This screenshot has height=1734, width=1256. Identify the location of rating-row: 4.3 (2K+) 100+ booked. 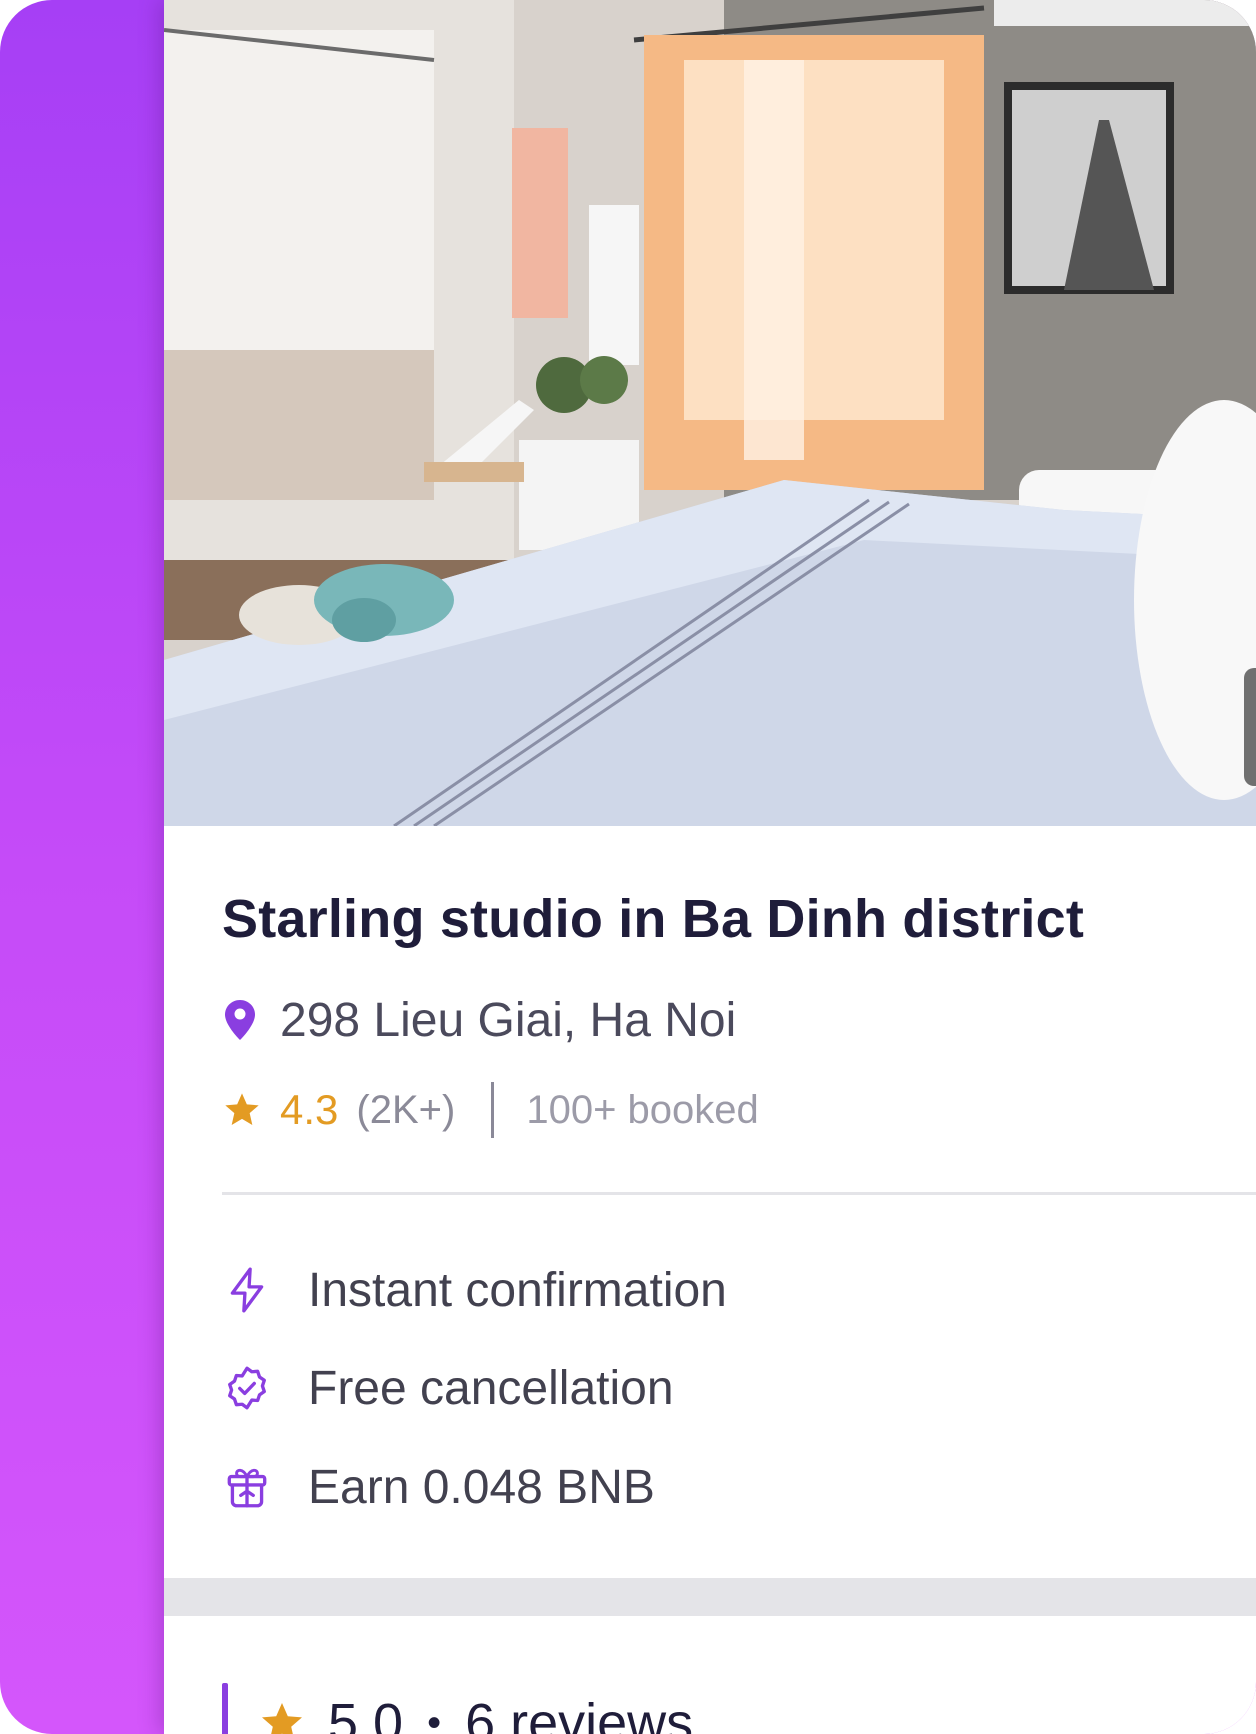
(490, 1110).